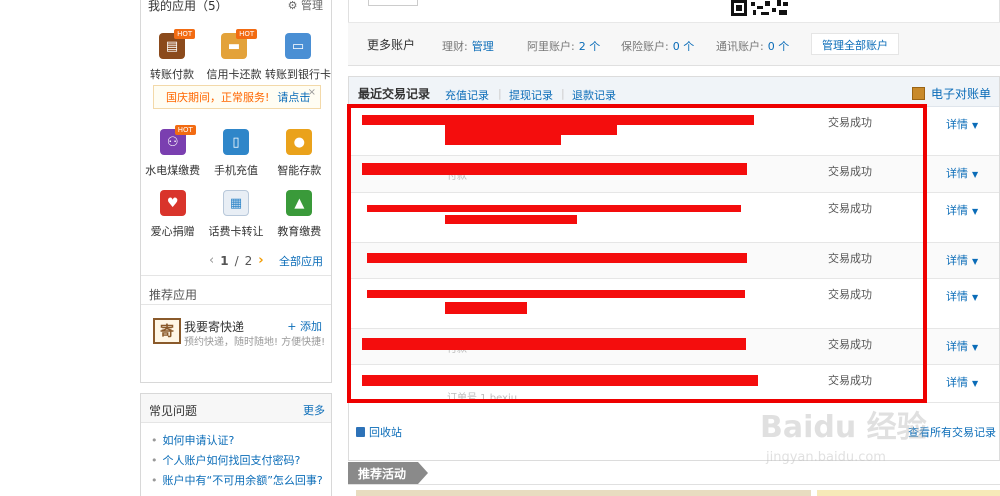 This screenshot has height=496, width=1000. What do you see at coordinates (173, 295) in the screenshot?
I see `recommend-apps-heading: 推荐应用` at bounding box center [173, 295].